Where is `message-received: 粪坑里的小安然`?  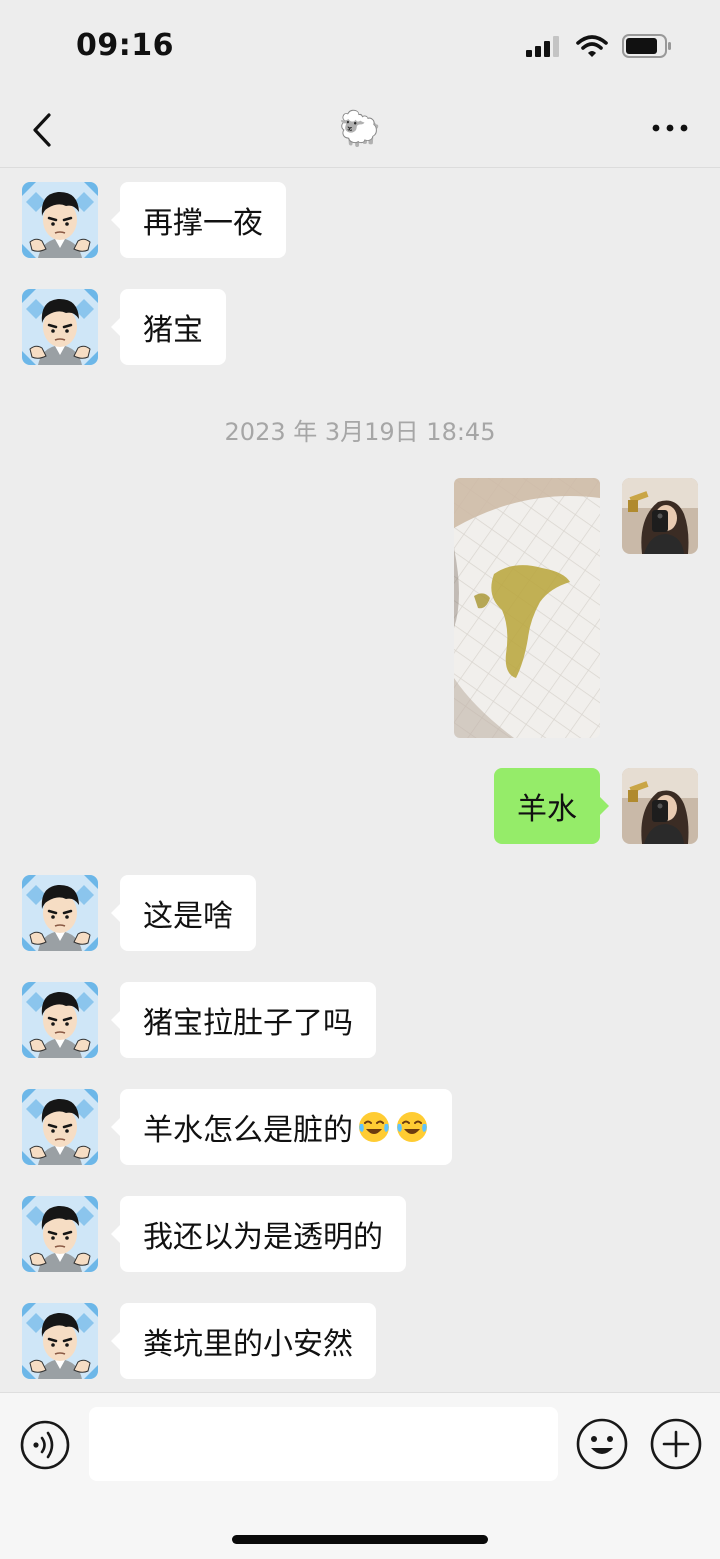 message-received: 粪坑里的小安然 is located at coordinates (199, 1341).